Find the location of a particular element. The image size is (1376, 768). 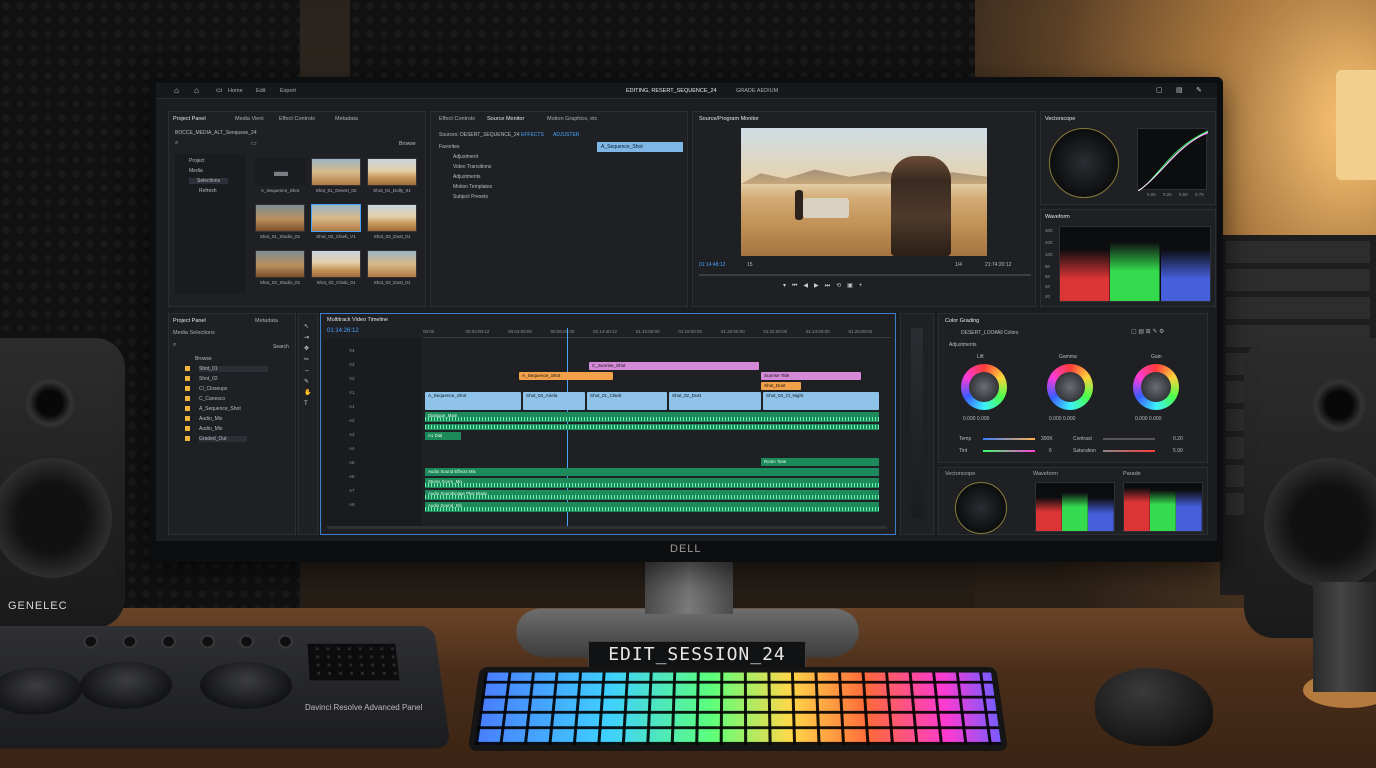

bin-item: Shot_02 is located at coordinates (208, 379).